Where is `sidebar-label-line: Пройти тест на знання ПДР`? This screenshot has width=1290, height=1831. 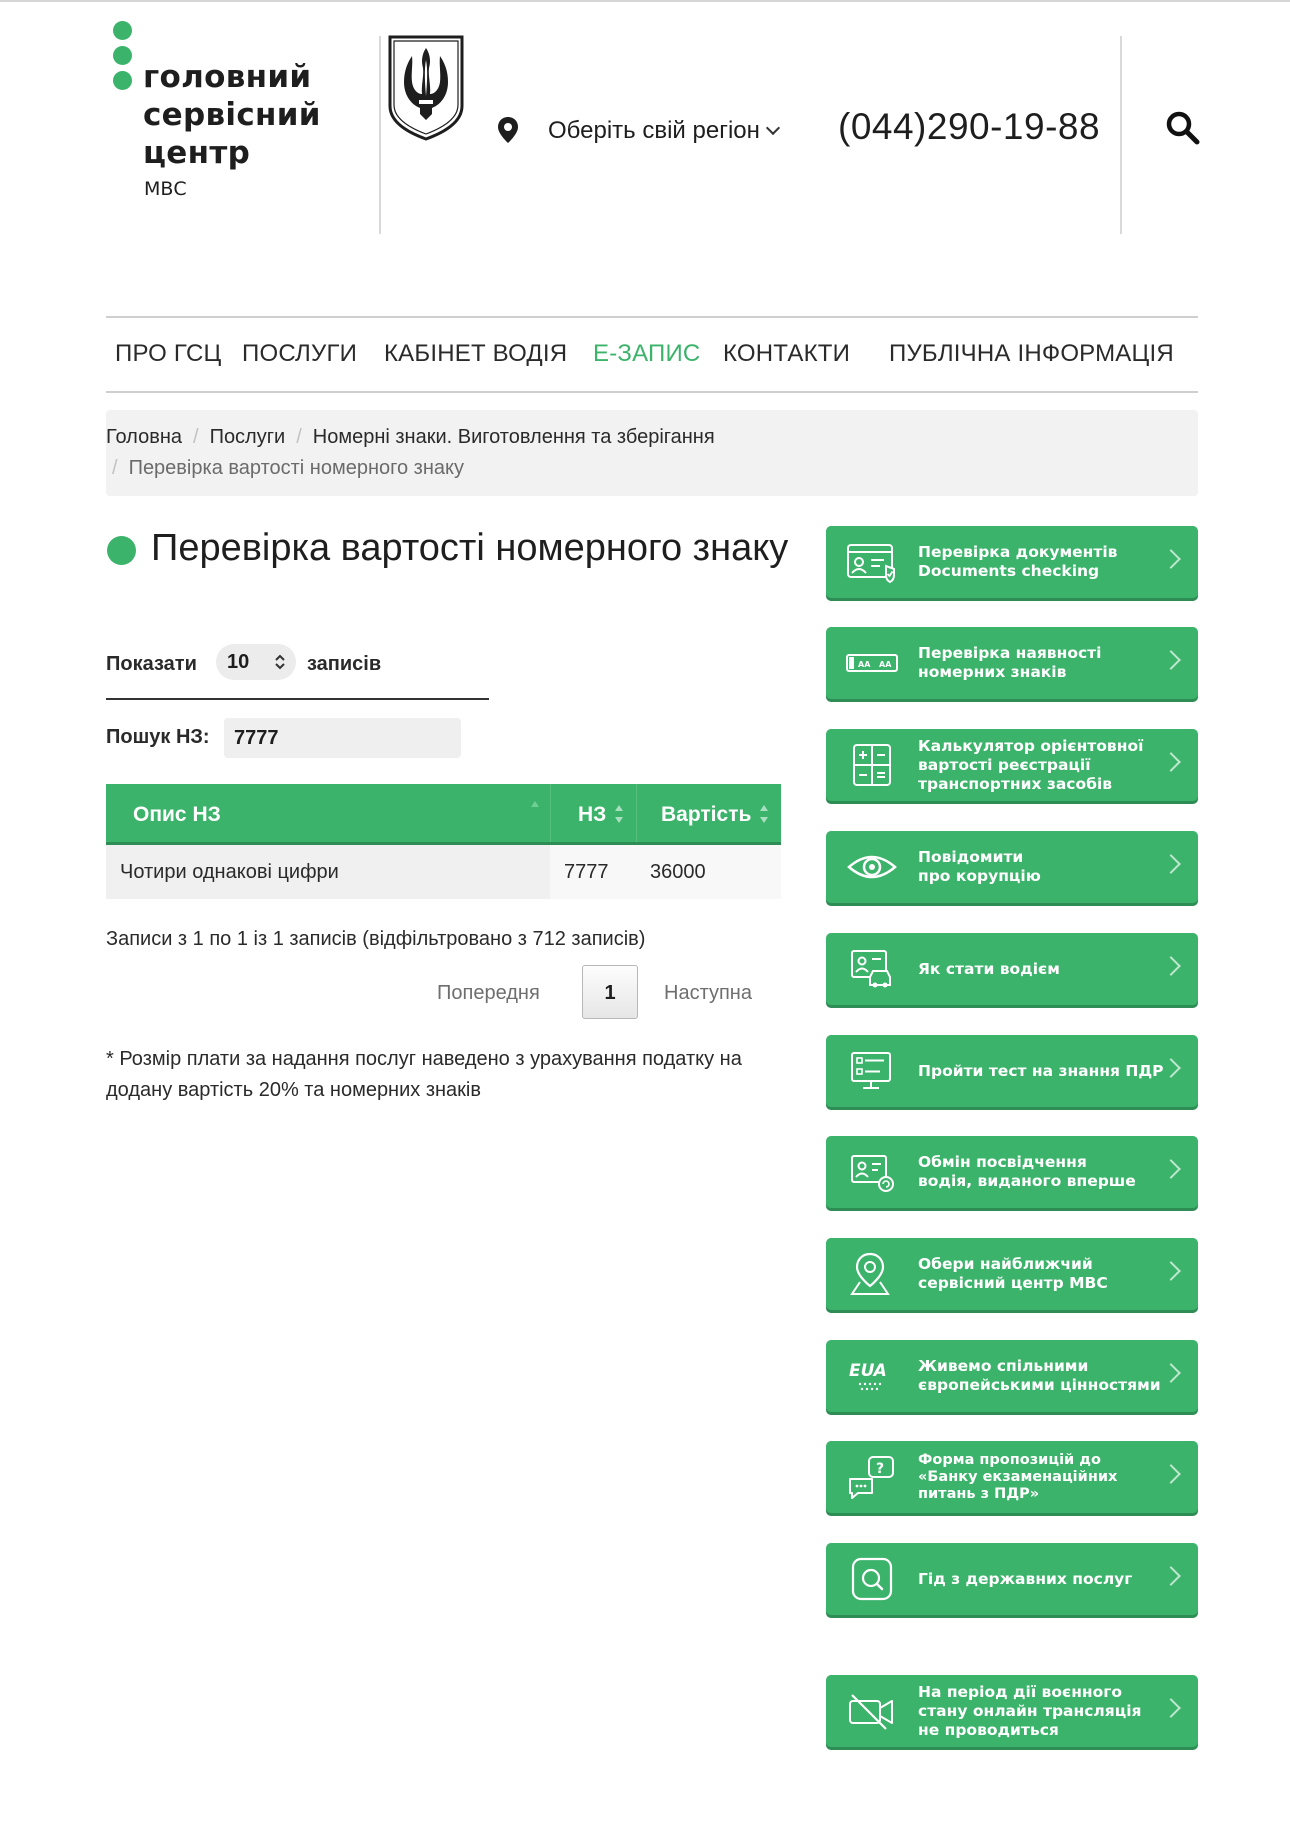 sidebar-label-line: Пройти тест на знання ПДР is located at coordinates (1041, 1070).